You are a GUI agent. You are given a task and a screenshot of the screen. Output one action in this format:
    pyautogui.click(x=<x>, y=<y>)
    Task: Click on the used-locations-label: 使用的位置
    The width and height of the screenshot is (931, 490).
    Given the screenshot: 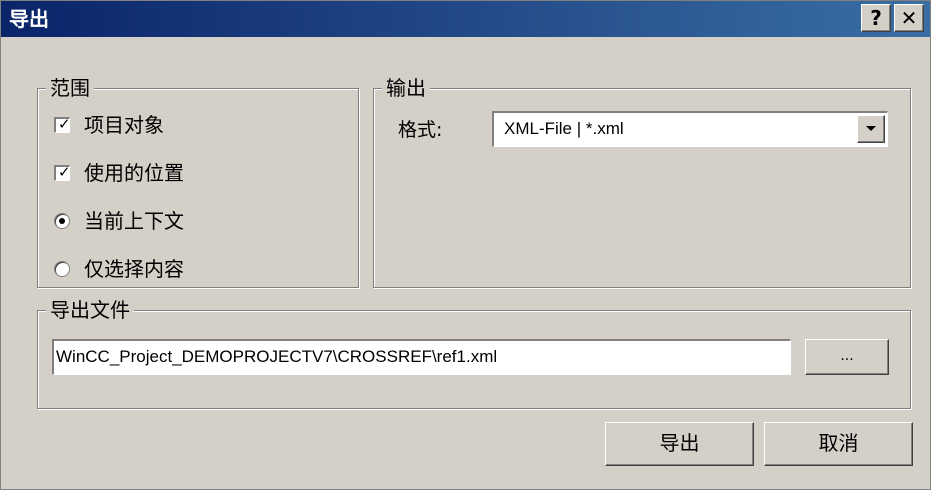 What is the action you would take?
    pyautogui.click(x=134, y=173)
    